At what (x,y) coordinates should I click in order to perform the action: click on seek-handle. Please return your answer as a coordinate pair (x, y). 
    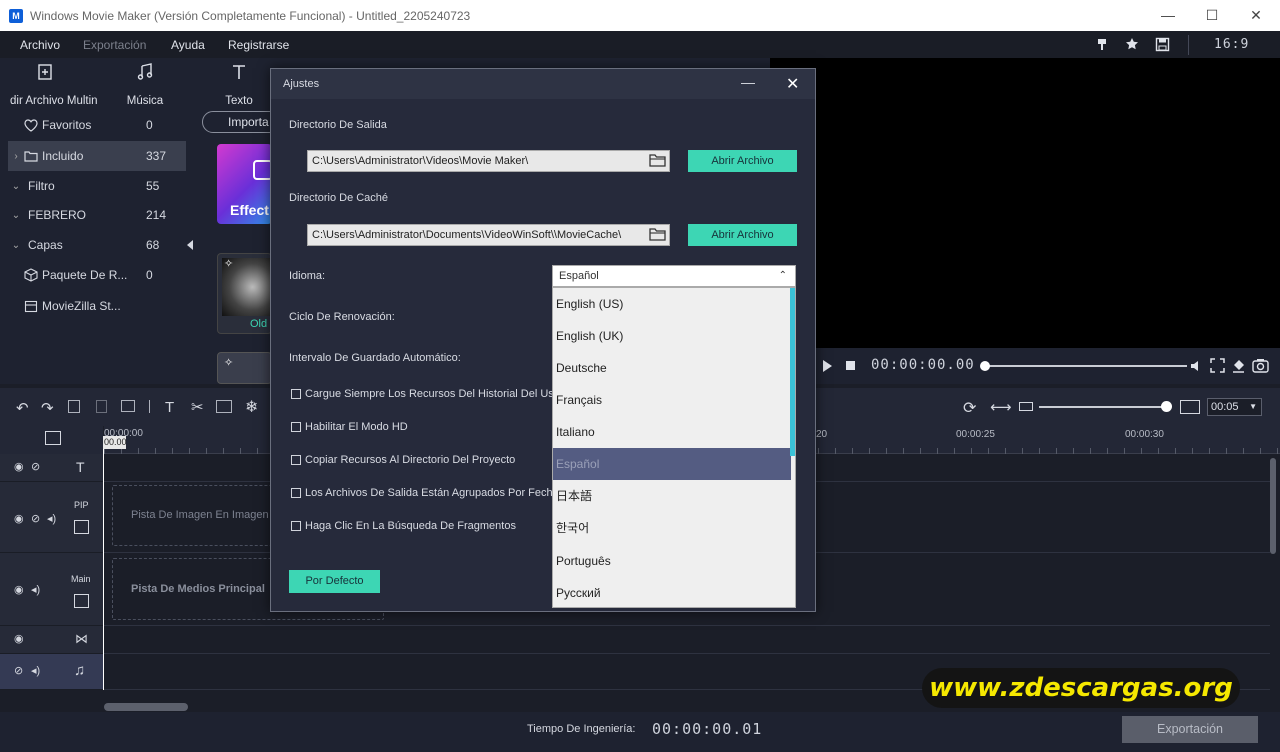
    Looking at the image, I should click on (985, 366).